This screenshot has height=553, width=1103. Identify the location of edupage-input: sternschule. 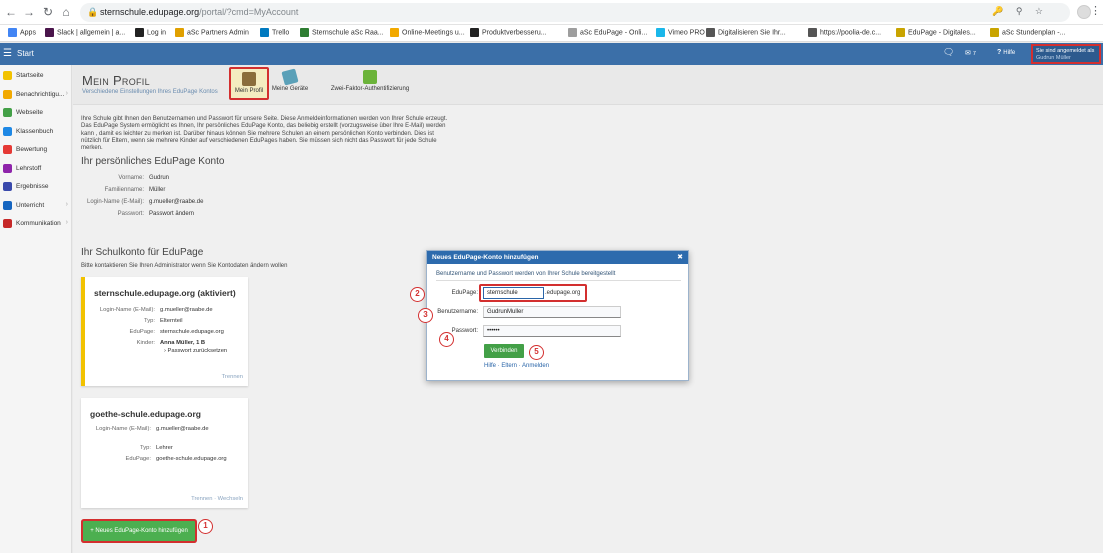
(513, 293).